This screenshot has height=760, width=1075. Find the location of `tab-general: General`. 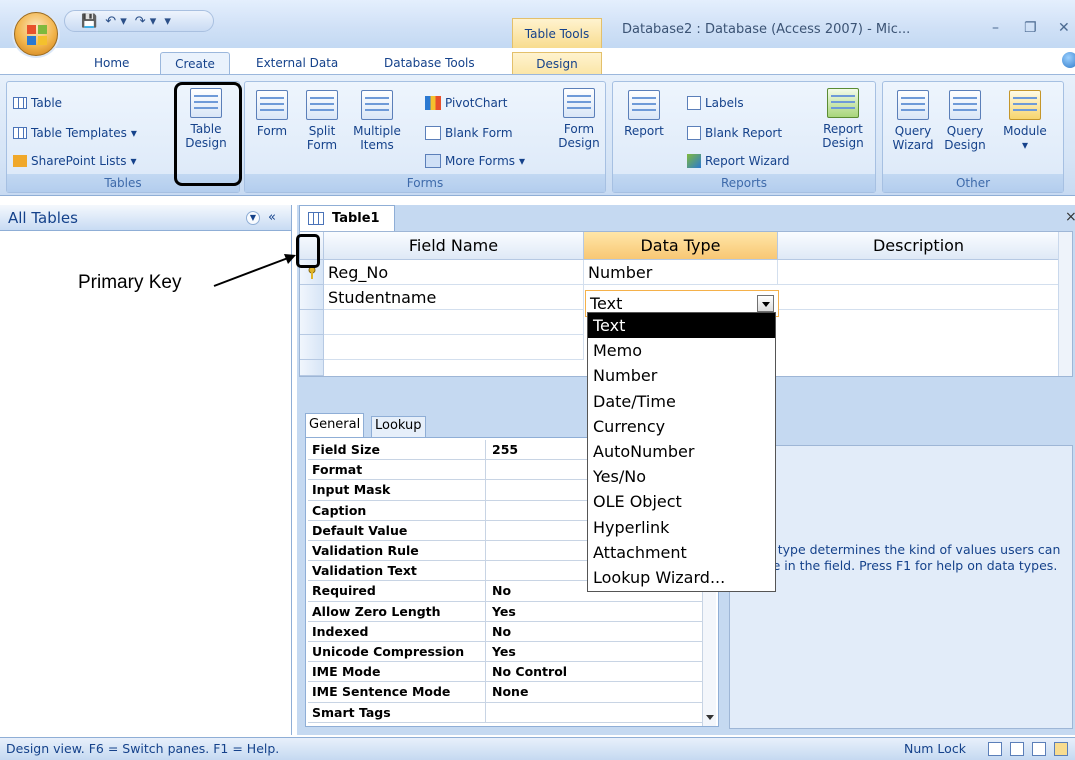

tab-general: General is located at coordinates (335, 425).